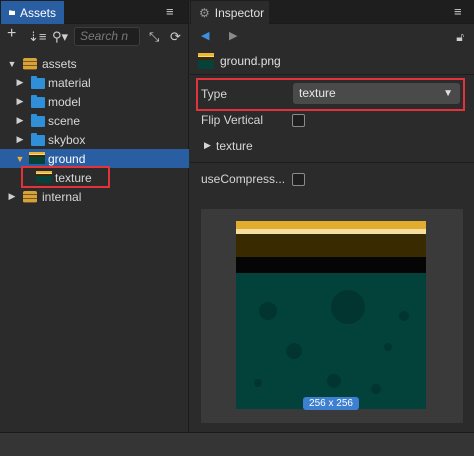  Describe the element at coordinates (107, 36) in the screenshot. I see `search-input: Search n` at that location.